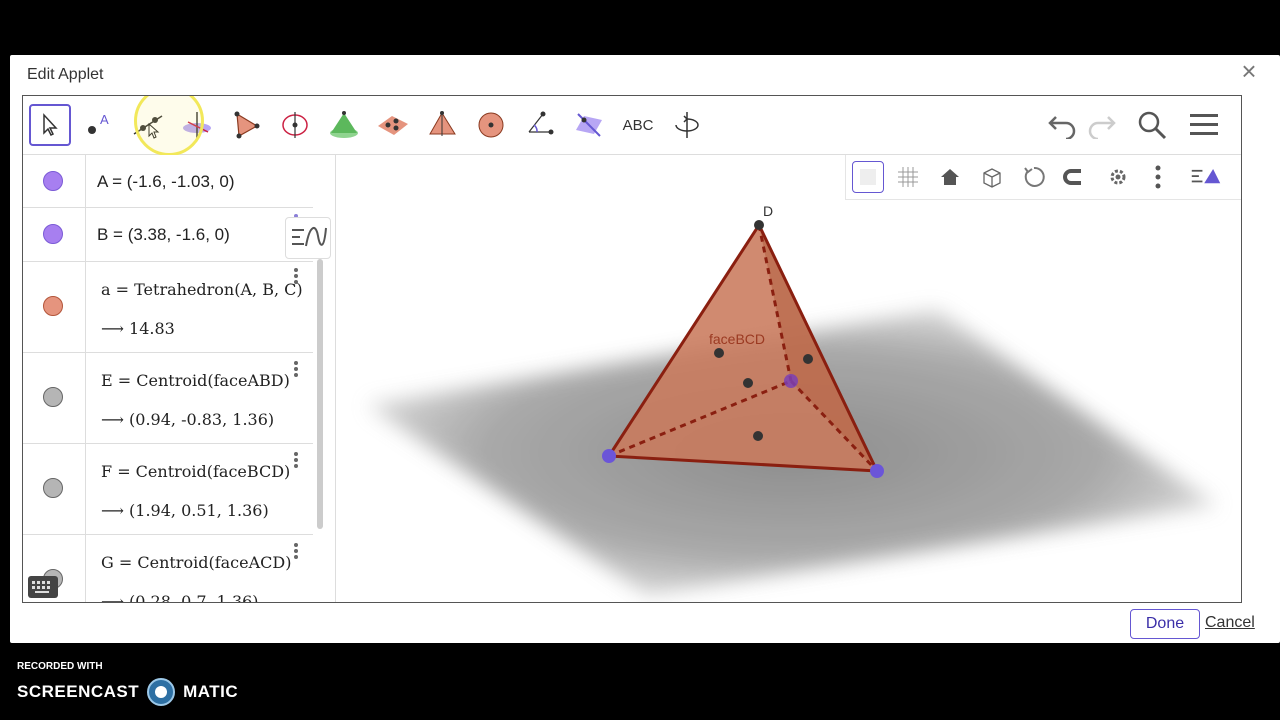 The height and width of the screenshot is (720, 1280). Describe the element at coordinates (99, 125) in the screenshot. I see `point-tool-icon: A` at that location.